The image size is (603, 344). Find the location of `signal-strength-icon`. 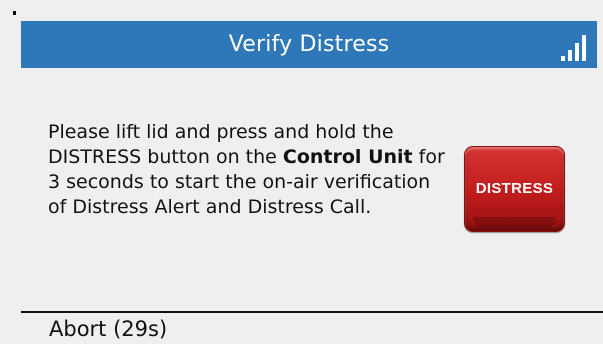

signal-strength-icon is located at coordinates (576, 46).